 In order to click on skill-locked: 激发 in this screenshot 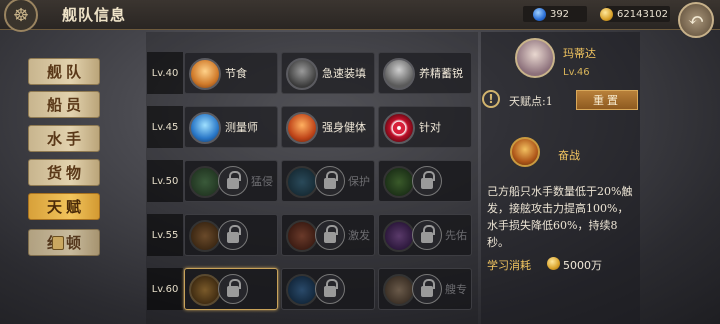, I will do `click(328, 235)`.